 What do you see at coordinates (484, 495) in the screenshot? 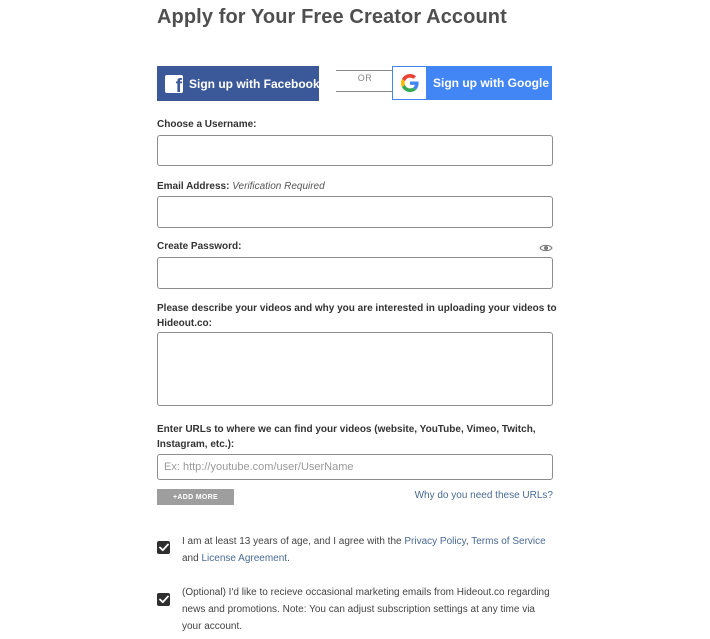
I see `why-urls-link: Why do you need these URLs?` at bounding box center [484, 495].